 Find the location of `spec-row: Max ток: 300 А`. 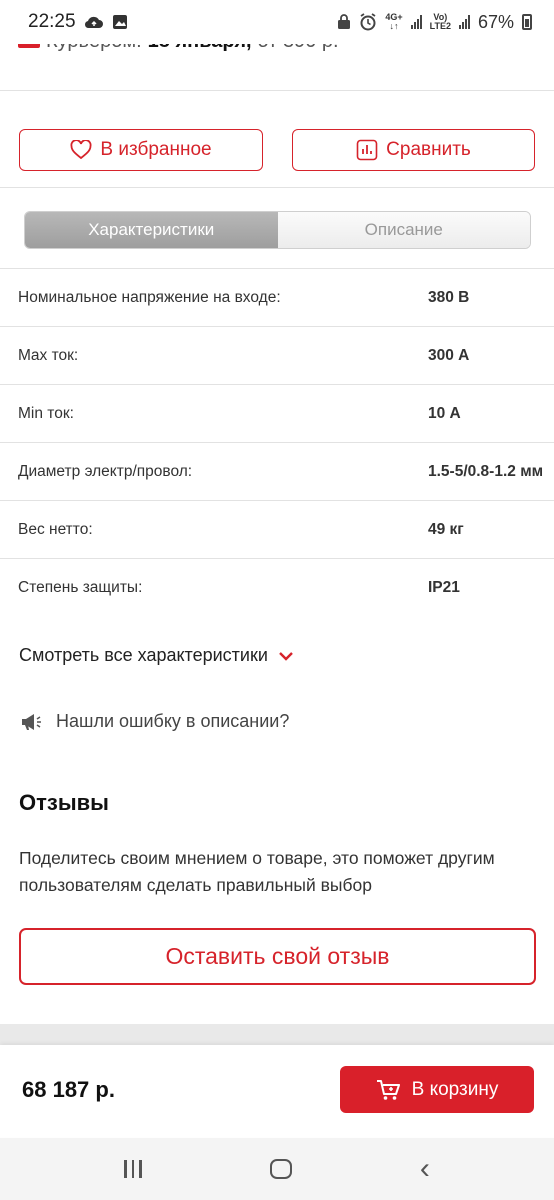

spec-row: Max ток: 300 А is located at coordinates (277, 356).